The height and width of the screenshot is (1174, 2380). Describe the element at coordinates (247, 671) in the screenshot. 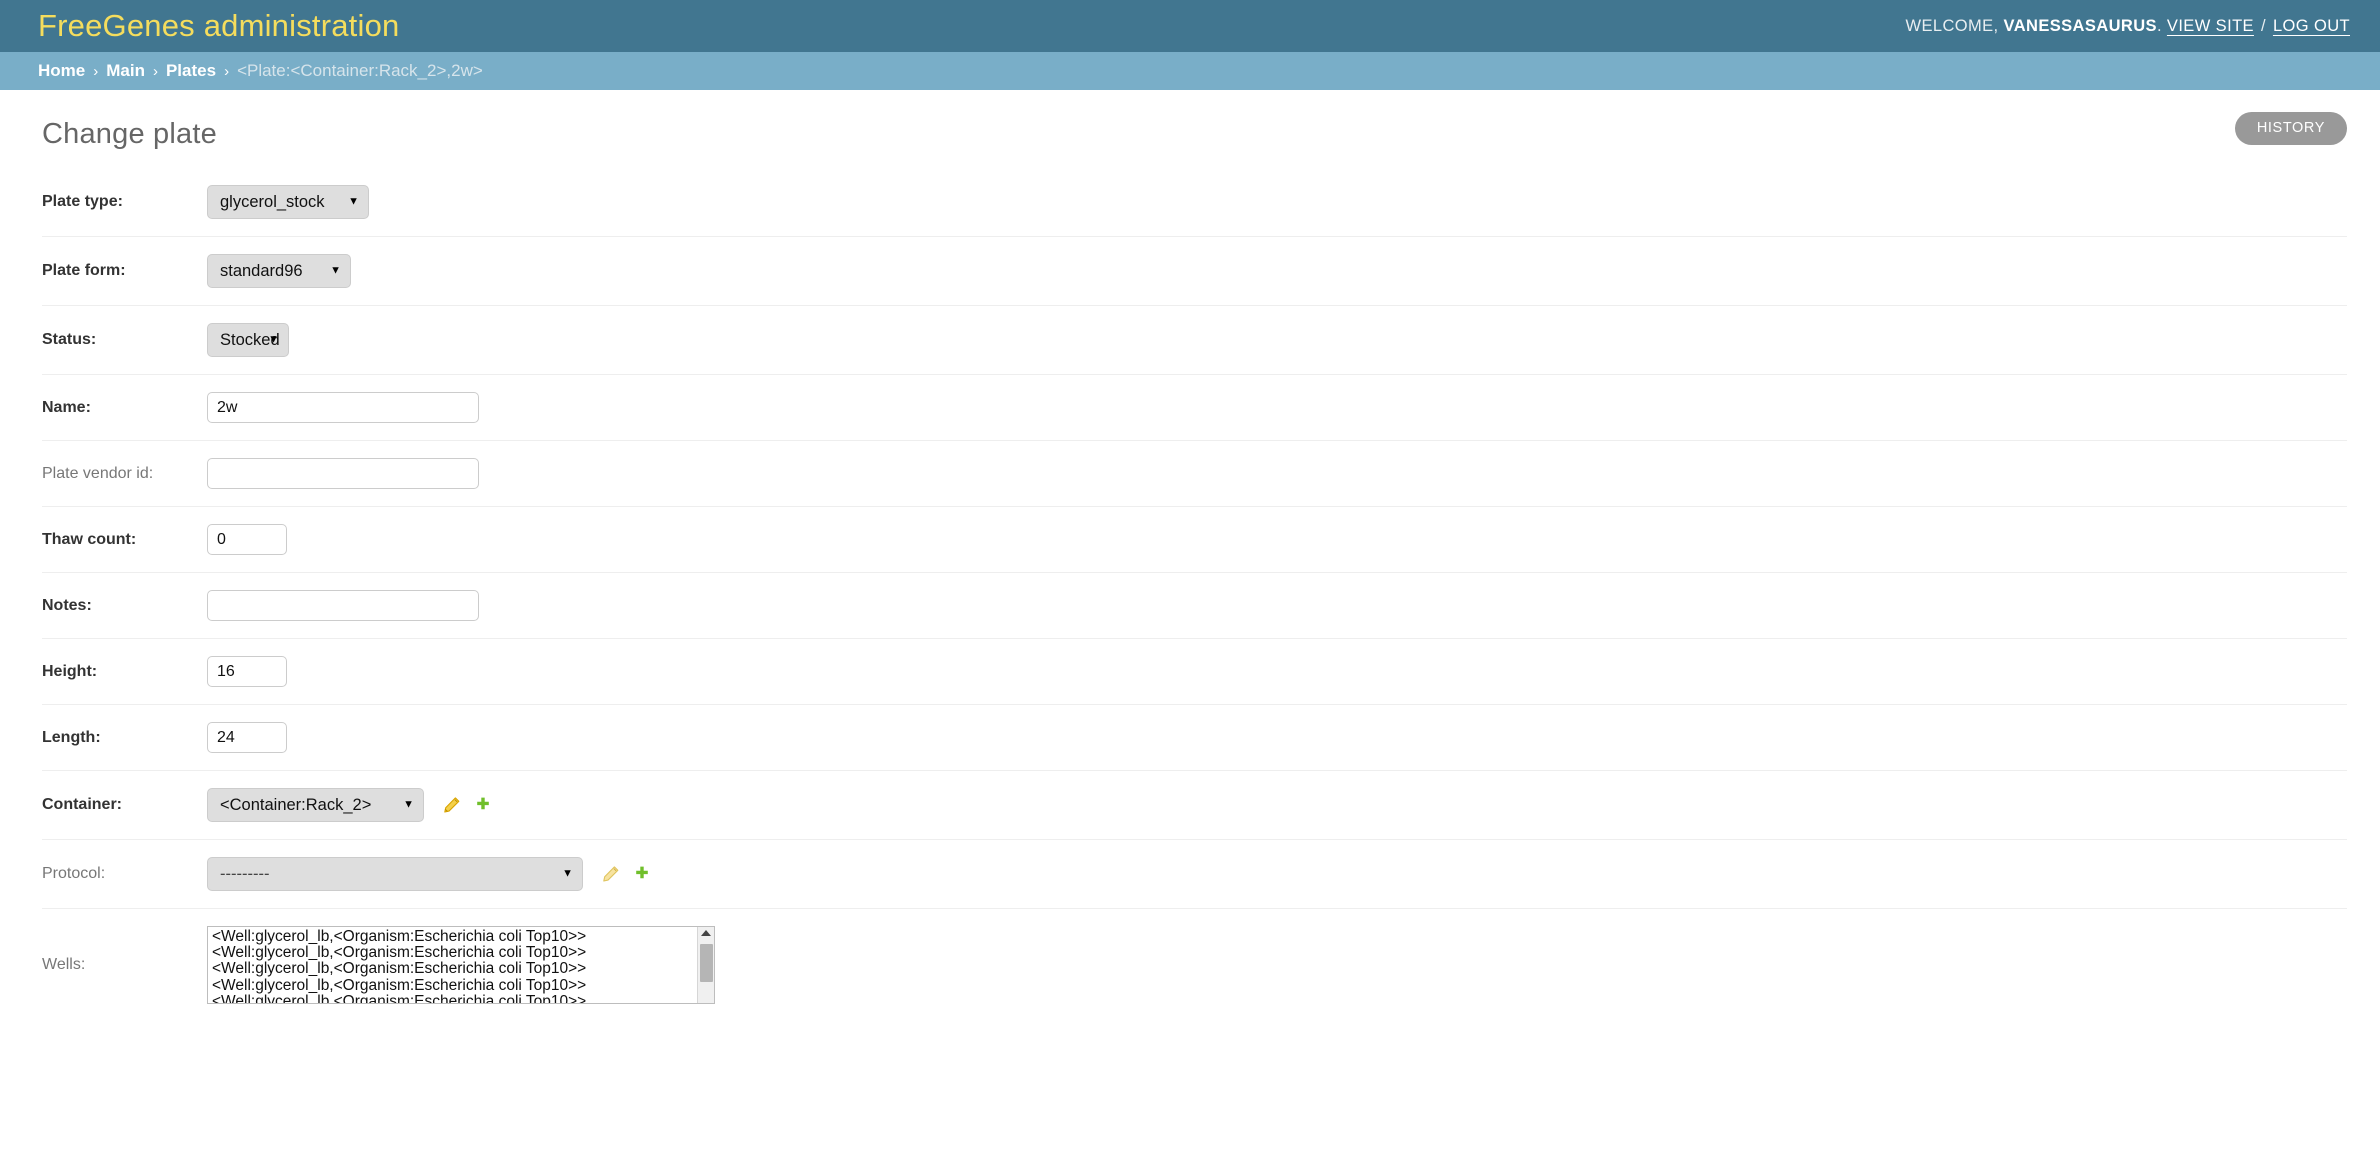

I see `height-input` at that location.